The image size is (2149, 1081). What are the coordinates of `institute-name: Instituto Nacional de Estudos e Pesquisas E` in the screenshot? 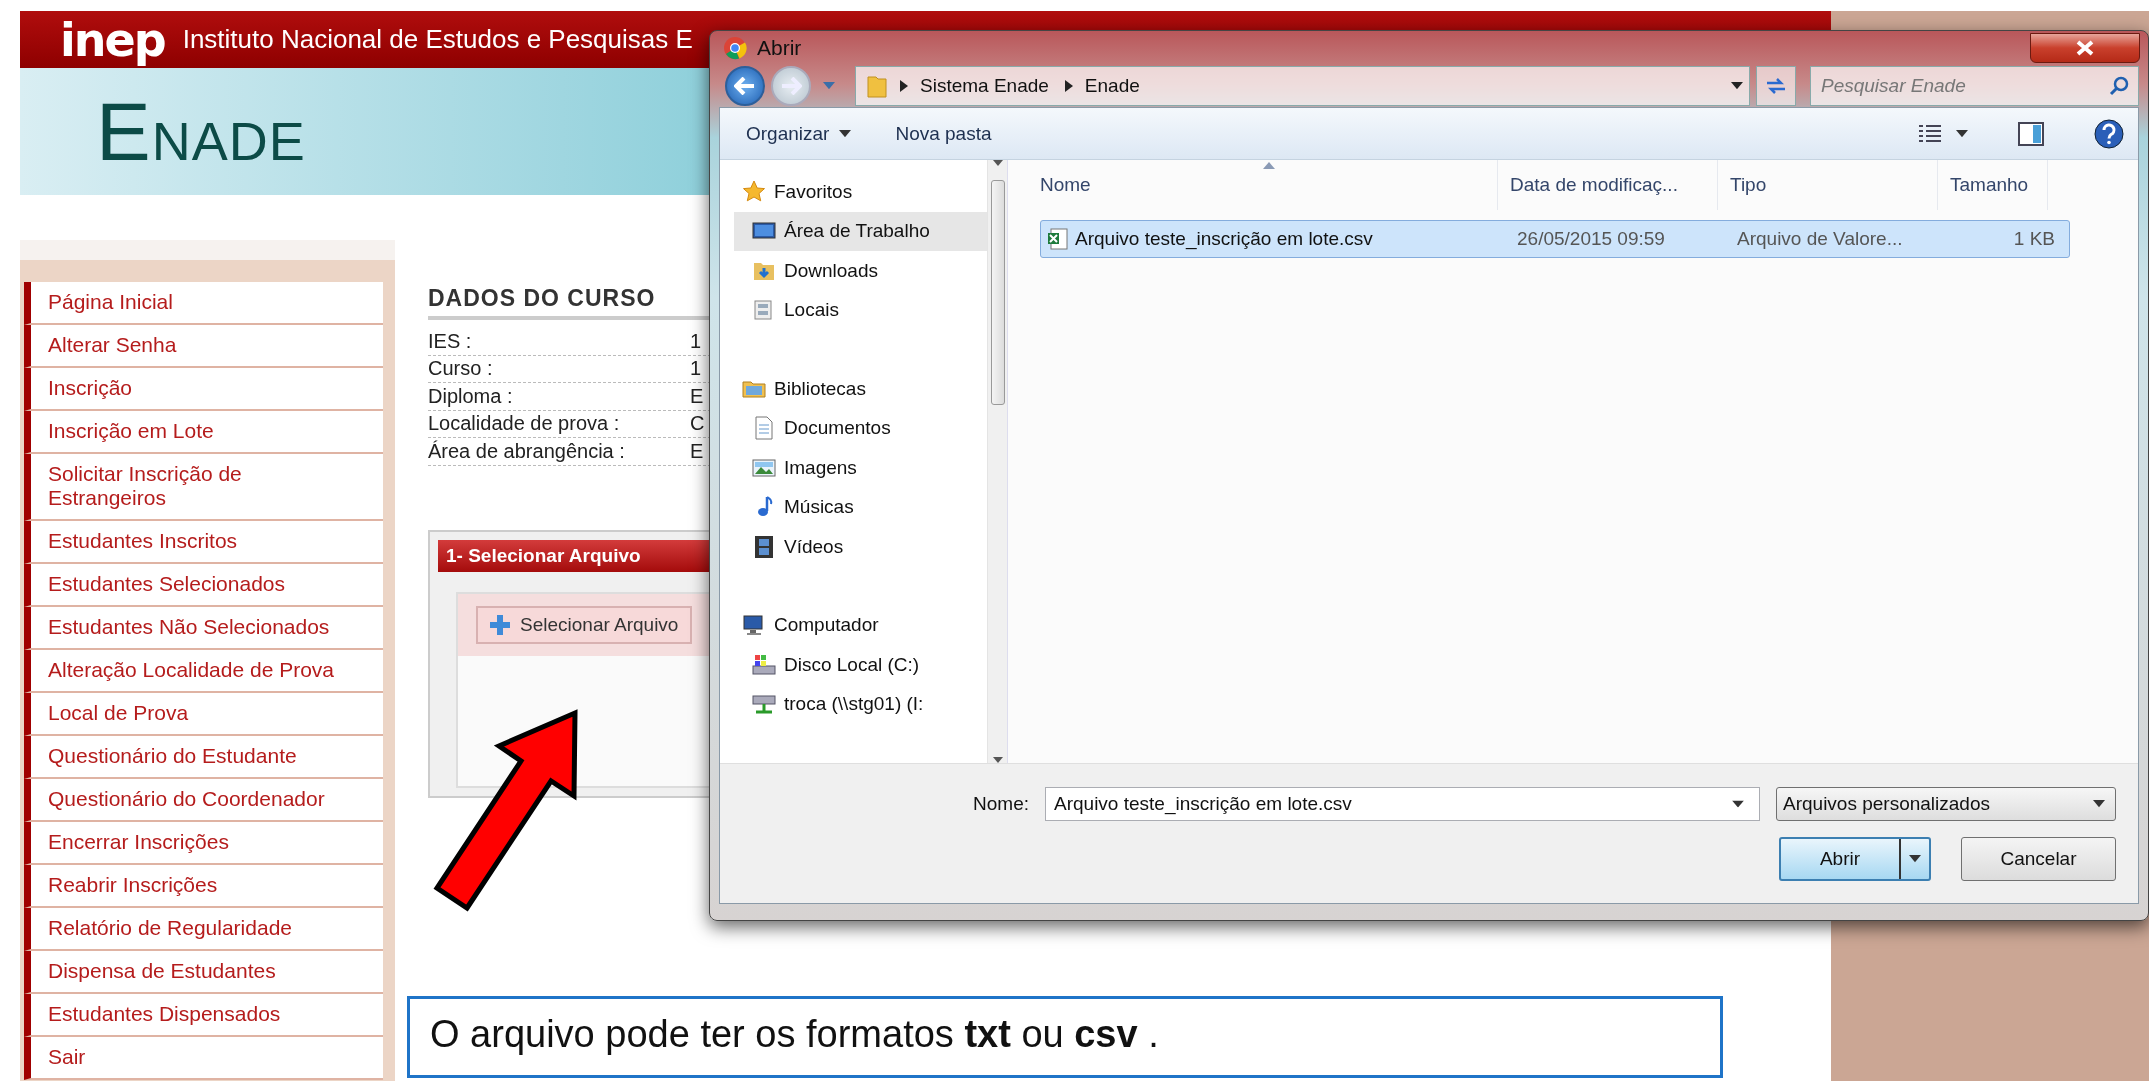 It's located at (437, 39).